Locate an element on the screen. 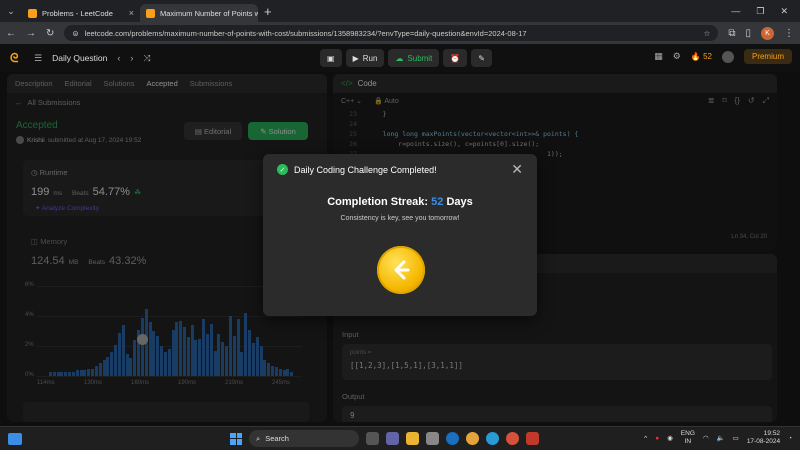  notes-button: ✎ is located at coordinates (481, 58).